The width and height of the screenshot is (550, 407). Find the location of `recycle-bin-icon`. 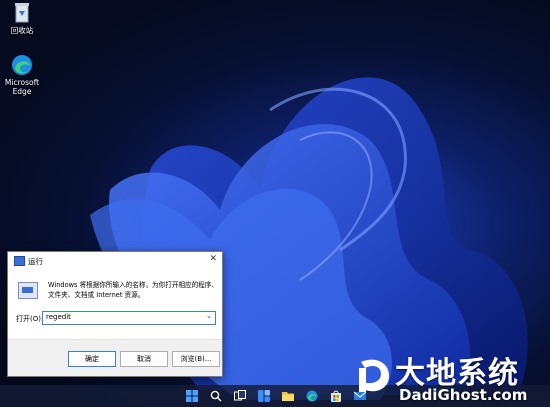

recycle-bin-icon is located at coordinates (22, 13).